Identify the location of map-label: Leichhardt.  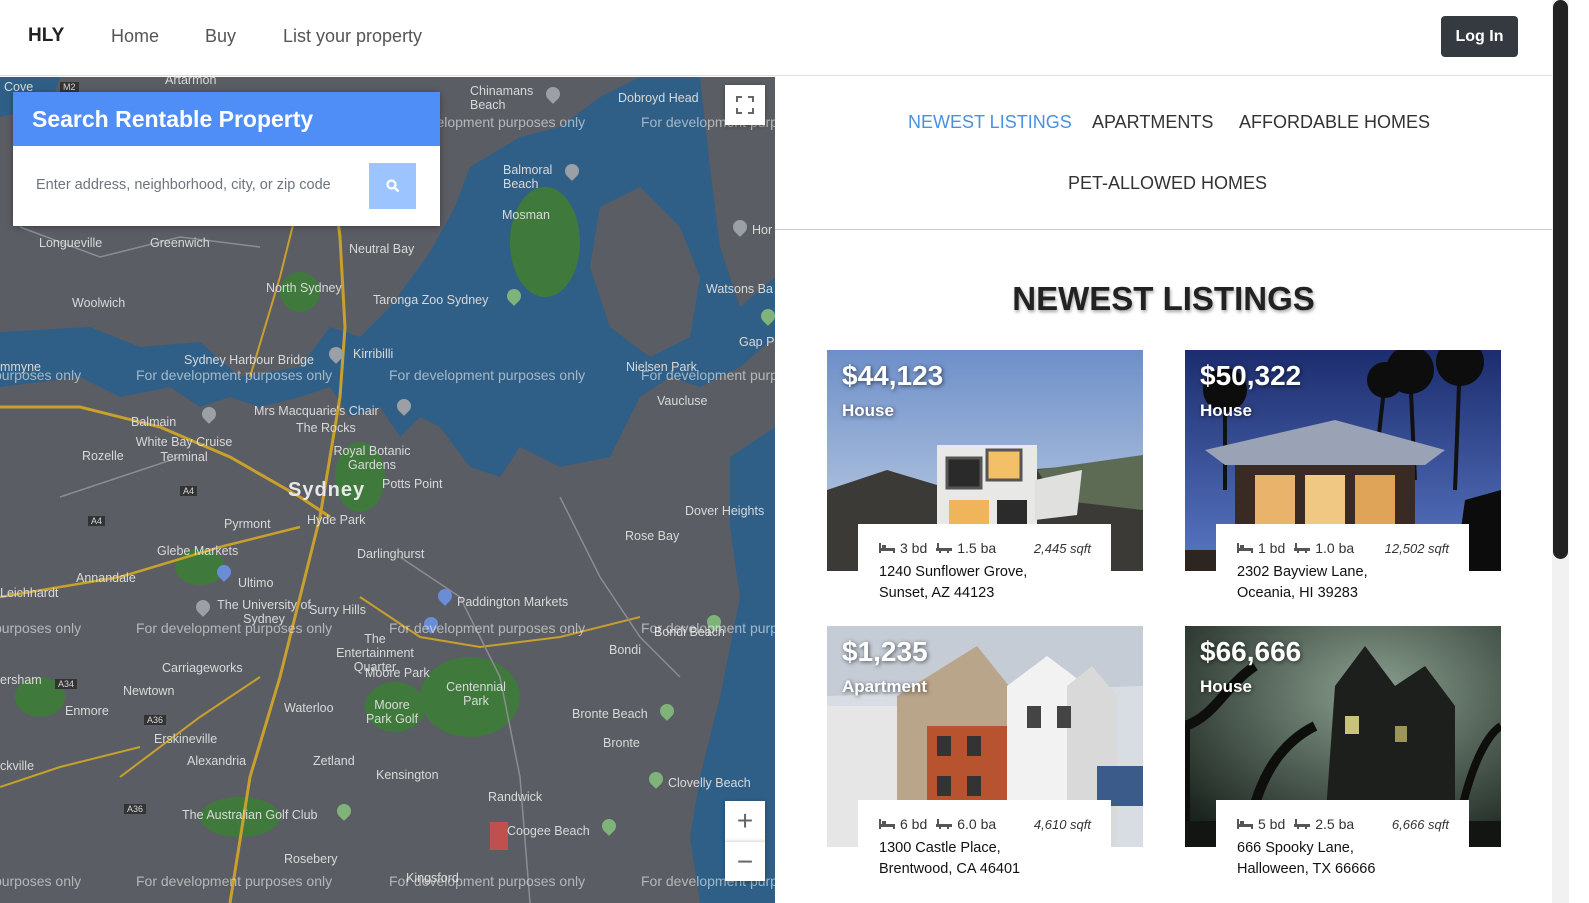
(29, 593).